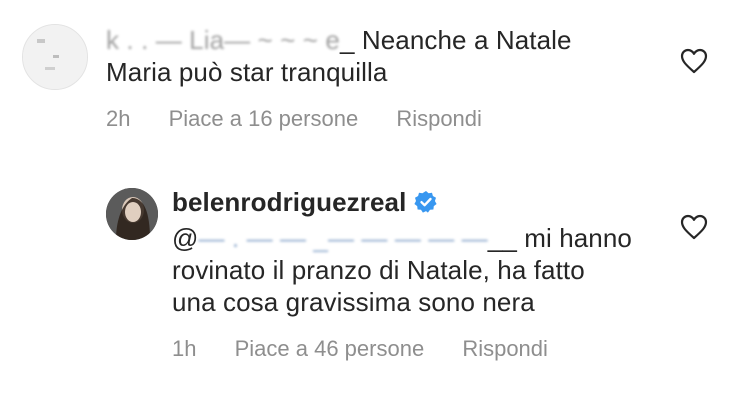 The width and height of the screenshot is (750, 404). I want to click on profile-photo-icon, so click(132, 214).